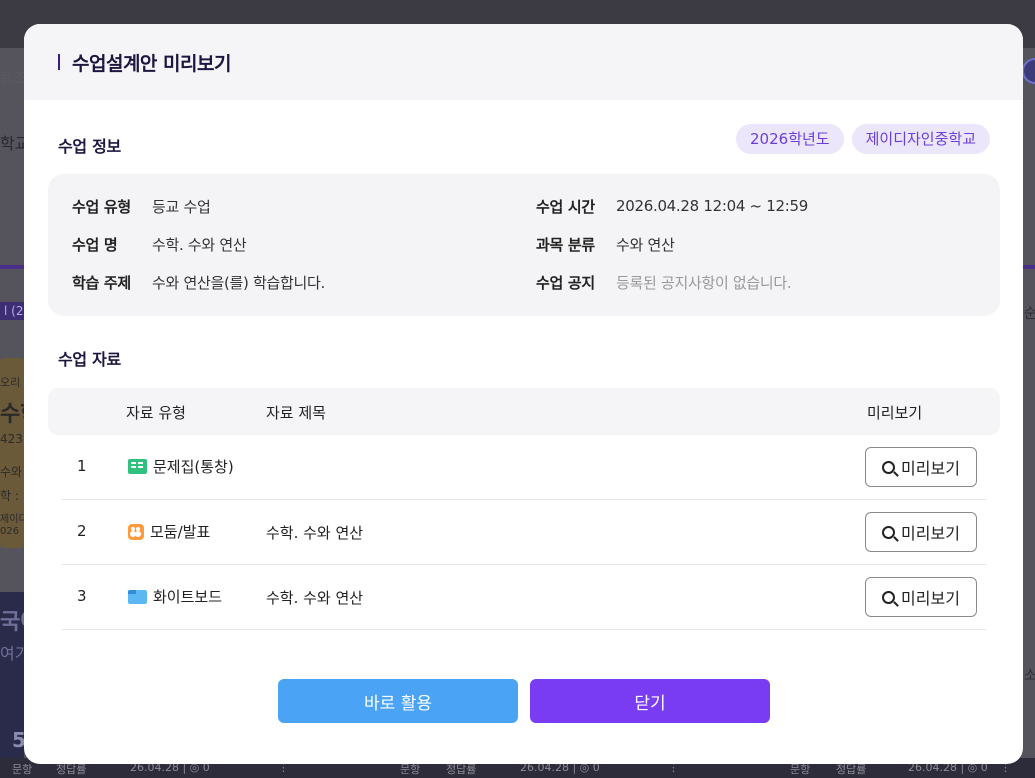  I want to click on background-text: 수와, so click(11, 472).